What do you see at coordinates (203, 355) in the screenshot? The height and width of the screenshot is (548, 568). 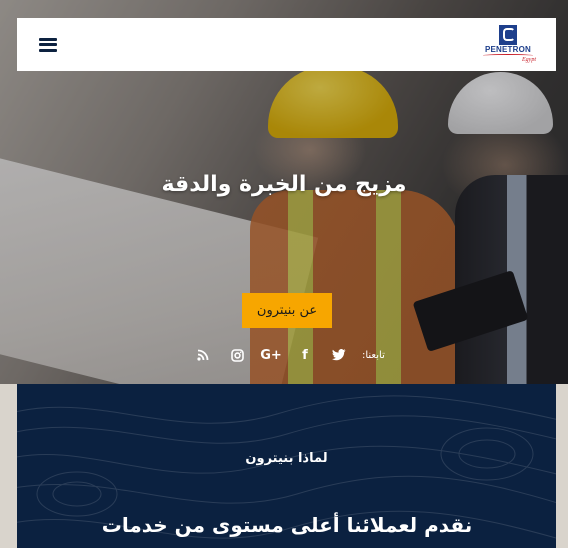 I see `rss-icon` at bounding box center [203, 355].